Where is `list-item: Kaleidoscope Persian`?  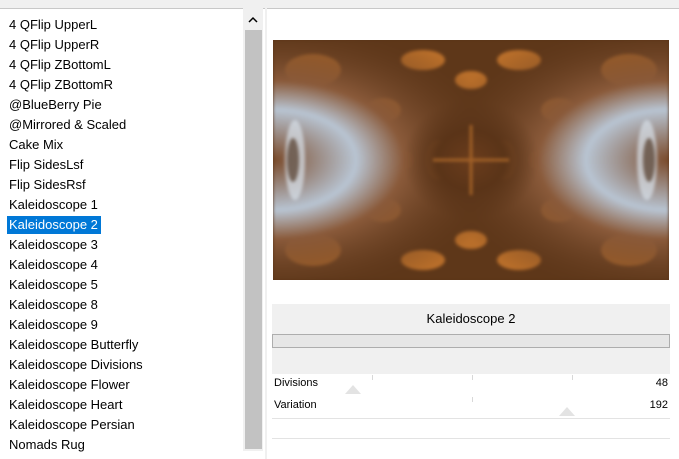 list-item: Kaleidoscope Persian is located at coordinates (121, 425).